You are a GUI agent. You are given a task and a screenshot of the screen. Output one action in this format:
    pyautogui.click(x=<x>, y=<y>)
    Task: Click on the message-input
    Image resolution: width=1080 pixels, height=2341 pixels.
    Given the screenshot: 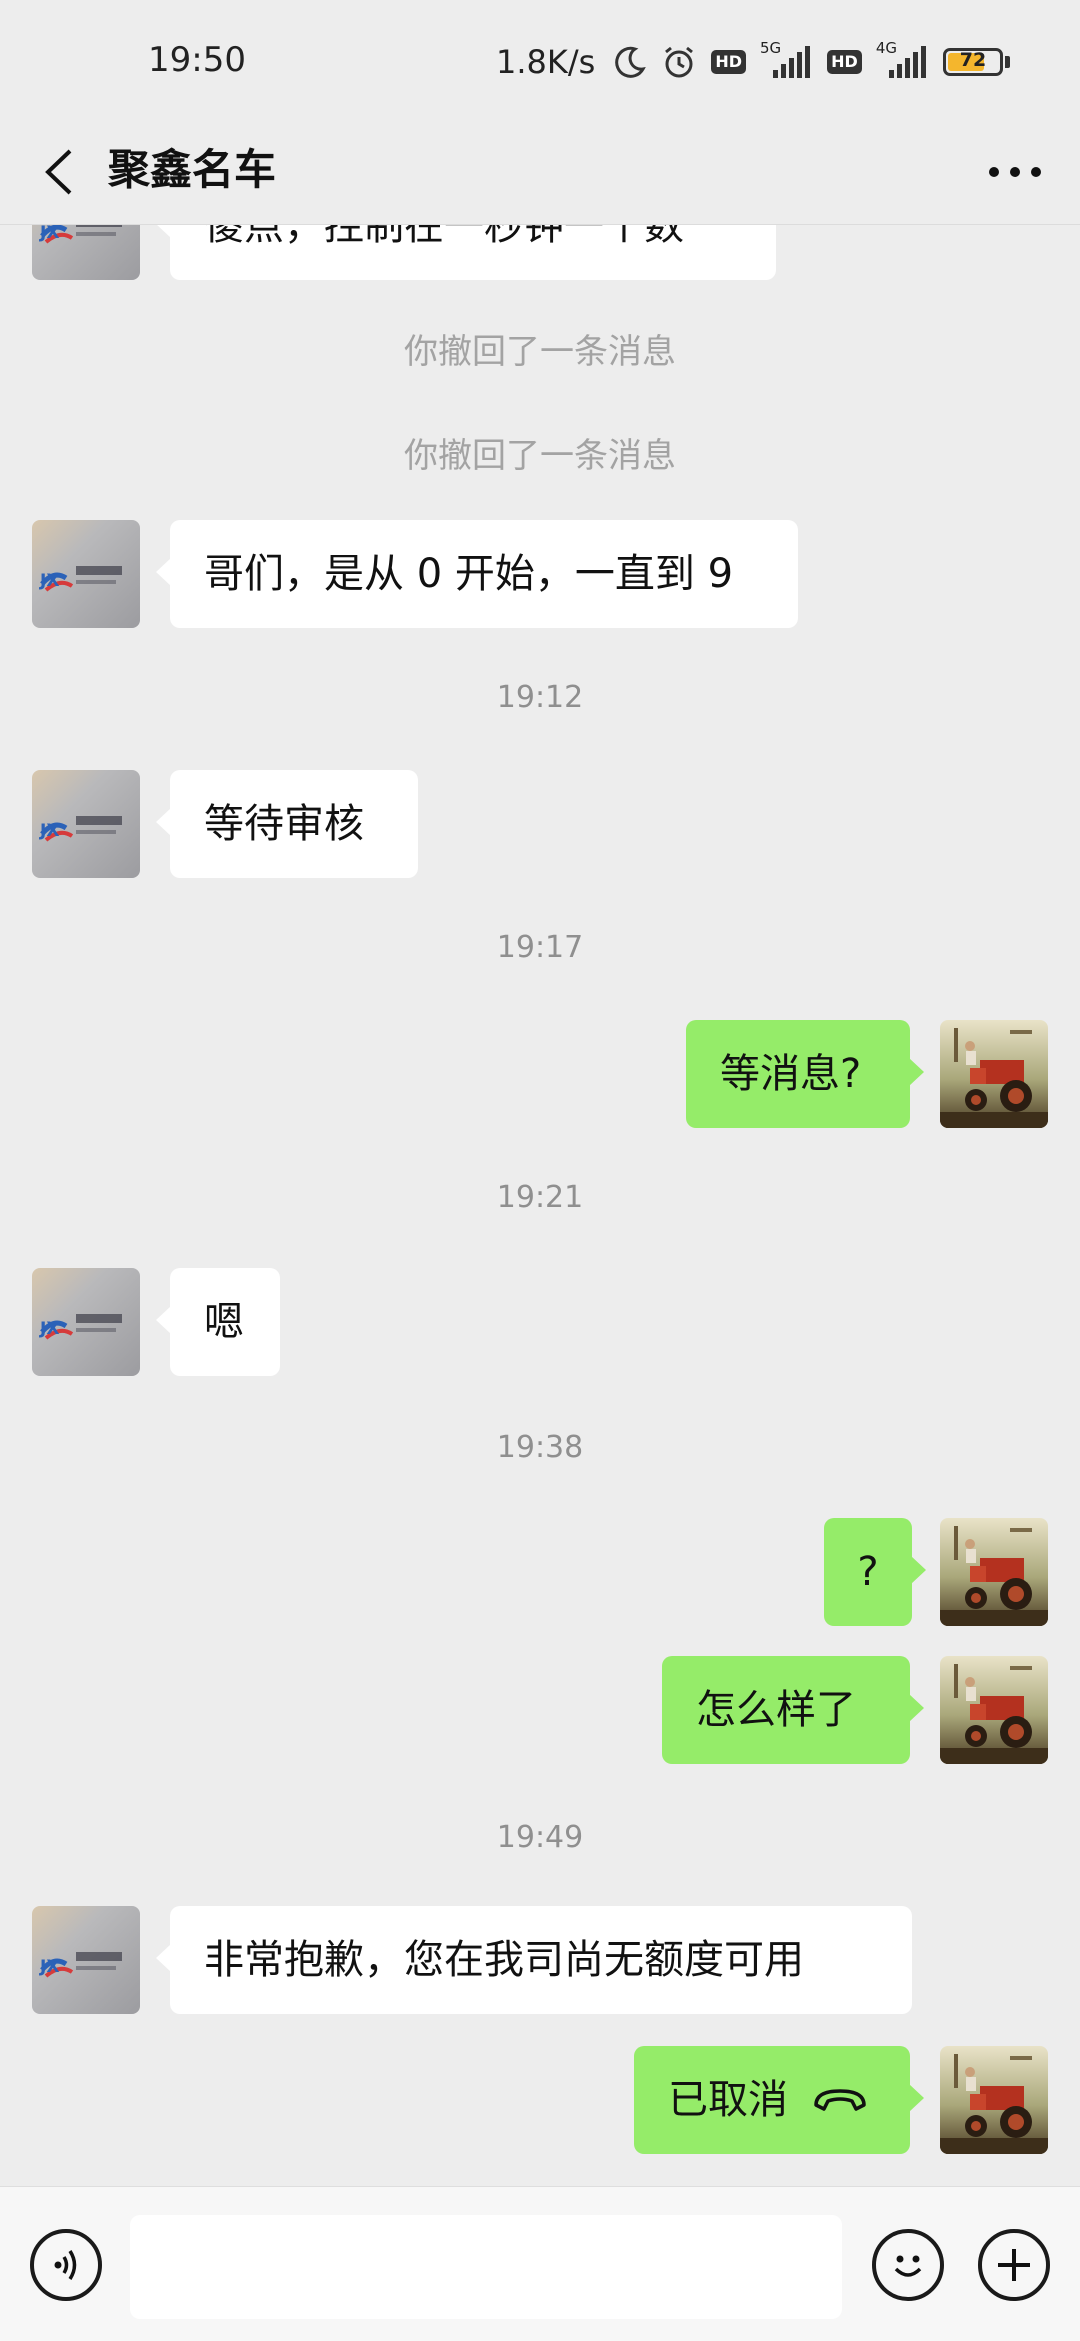 What is the action you would take?
    pyautogui.click(x=486, y=2267)
    